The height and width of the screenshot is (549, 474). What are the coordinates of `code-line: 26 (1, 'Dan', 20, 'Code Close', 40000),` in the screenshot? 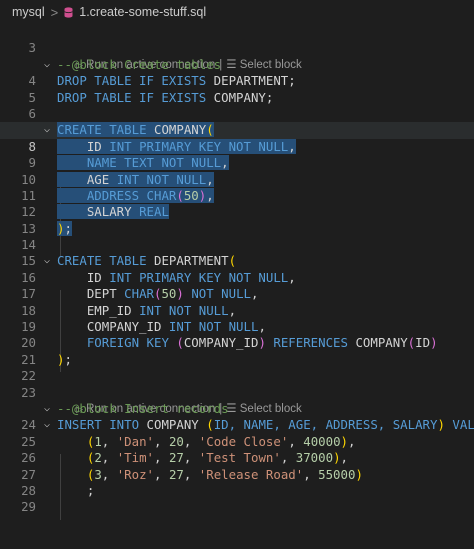 It's located at (237, 449).